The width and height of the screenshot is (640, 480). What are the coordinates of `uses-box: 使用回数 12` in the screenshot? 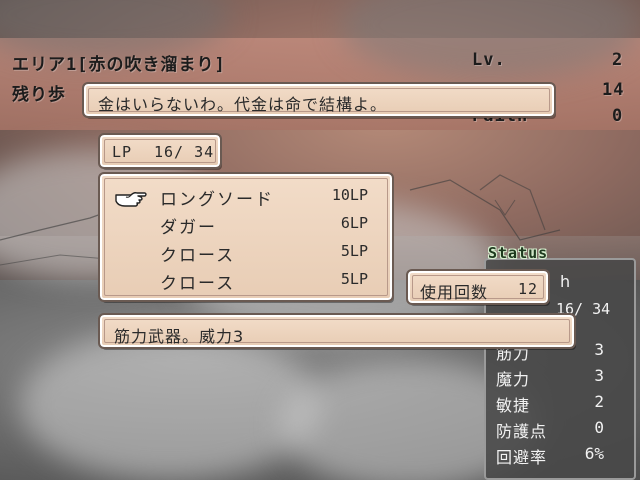 It's located at (478, 287).